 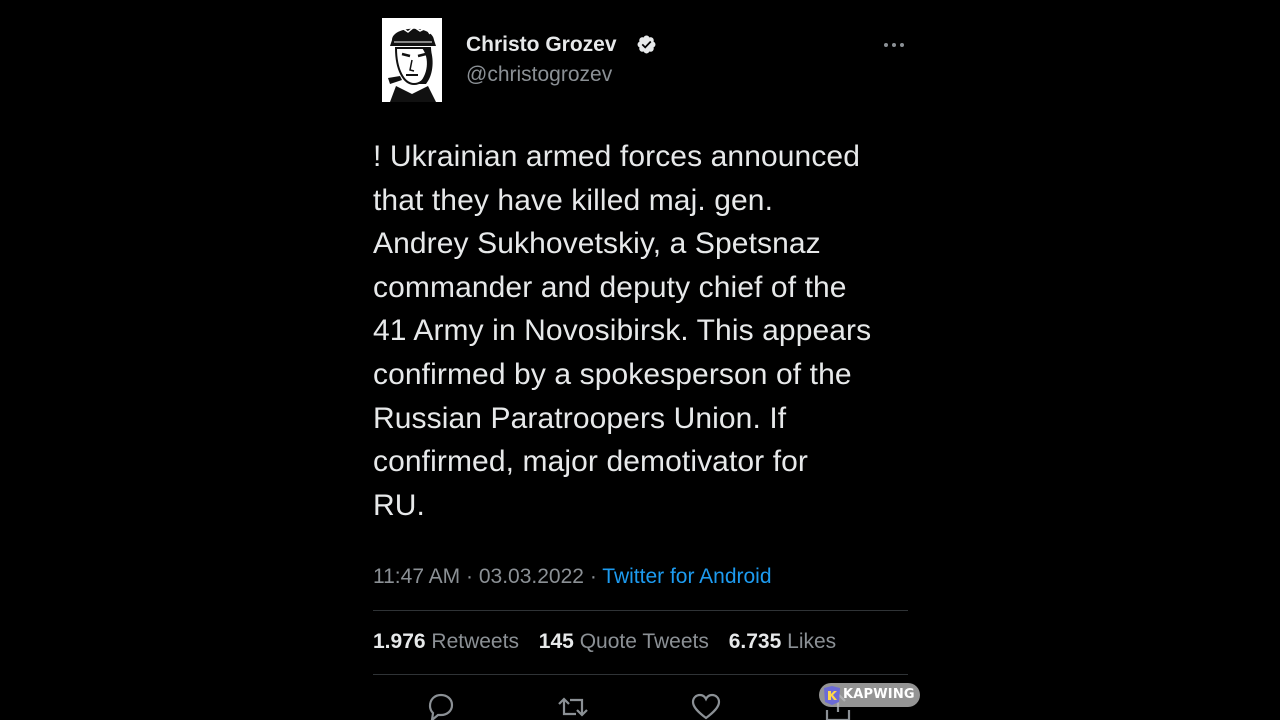 I want to click on tweet-text-line: commander and deputy chief of the, so click(x=610, y=287).